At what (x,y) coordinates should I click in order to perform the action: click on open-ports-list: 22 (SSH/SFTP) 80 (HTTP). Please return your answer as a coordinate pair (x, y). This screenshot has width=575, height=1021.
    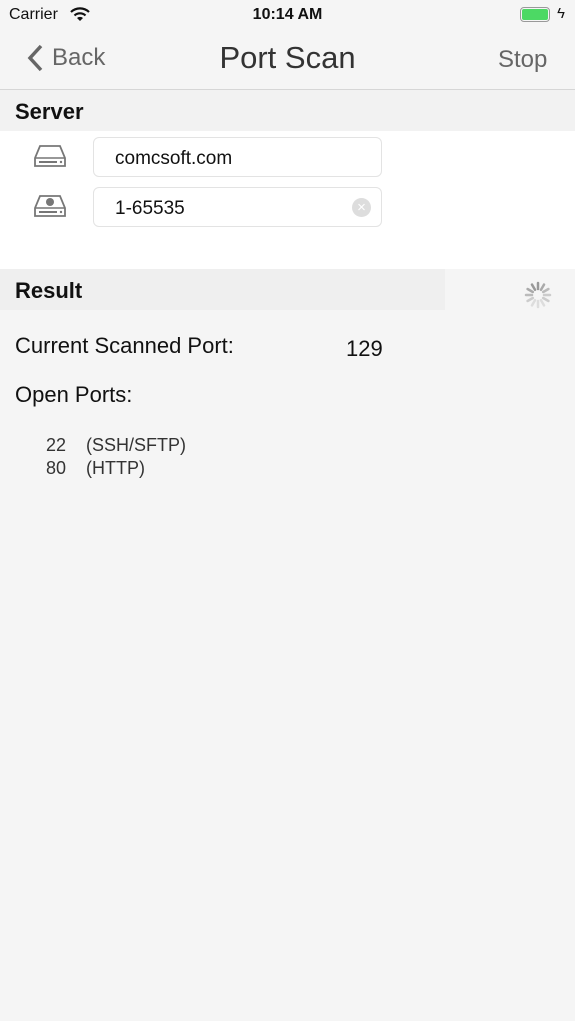
    Looking at the image, I should click on (116, 457).